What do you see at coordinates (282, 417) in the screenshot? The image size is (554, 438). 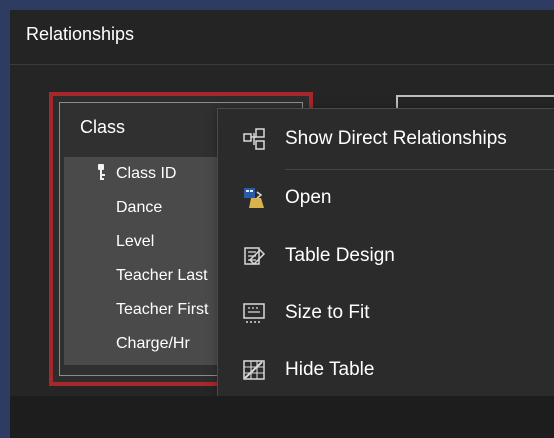 I see `bottom-strip` at bounding box center [282, 417].